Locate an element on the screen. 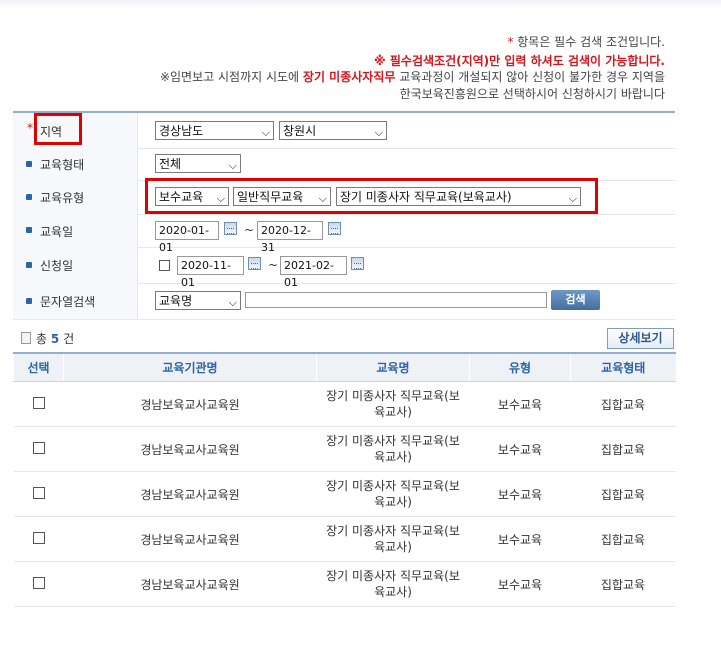 The width and height of the screenshot is (721, 657). column-header-select: 선택 is located at coordinates (38, 367).